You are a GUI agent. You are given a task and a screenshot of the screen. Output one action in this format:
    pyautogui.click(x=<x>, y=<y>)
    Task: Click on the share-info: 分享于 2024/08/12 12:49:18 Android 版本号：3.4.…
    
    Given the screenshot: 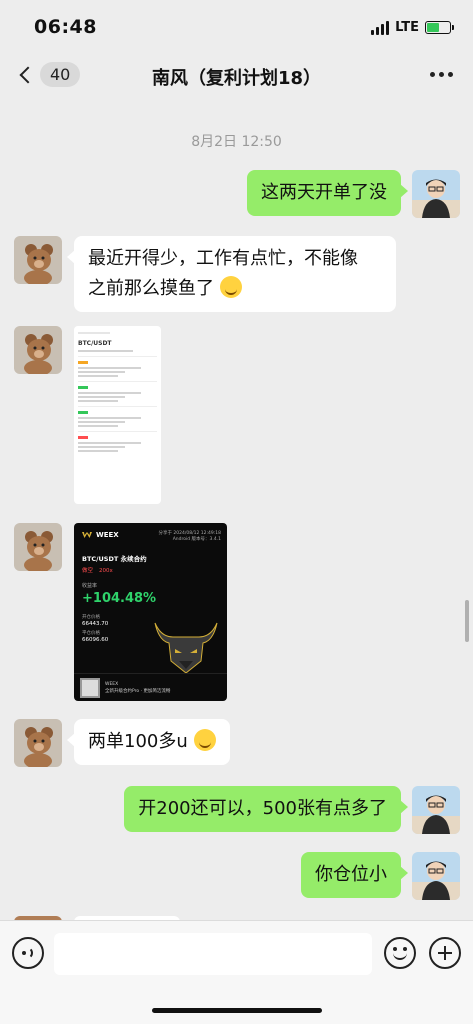 What is the action you would take?
    pyautogui.click(x=189, y=536)
    